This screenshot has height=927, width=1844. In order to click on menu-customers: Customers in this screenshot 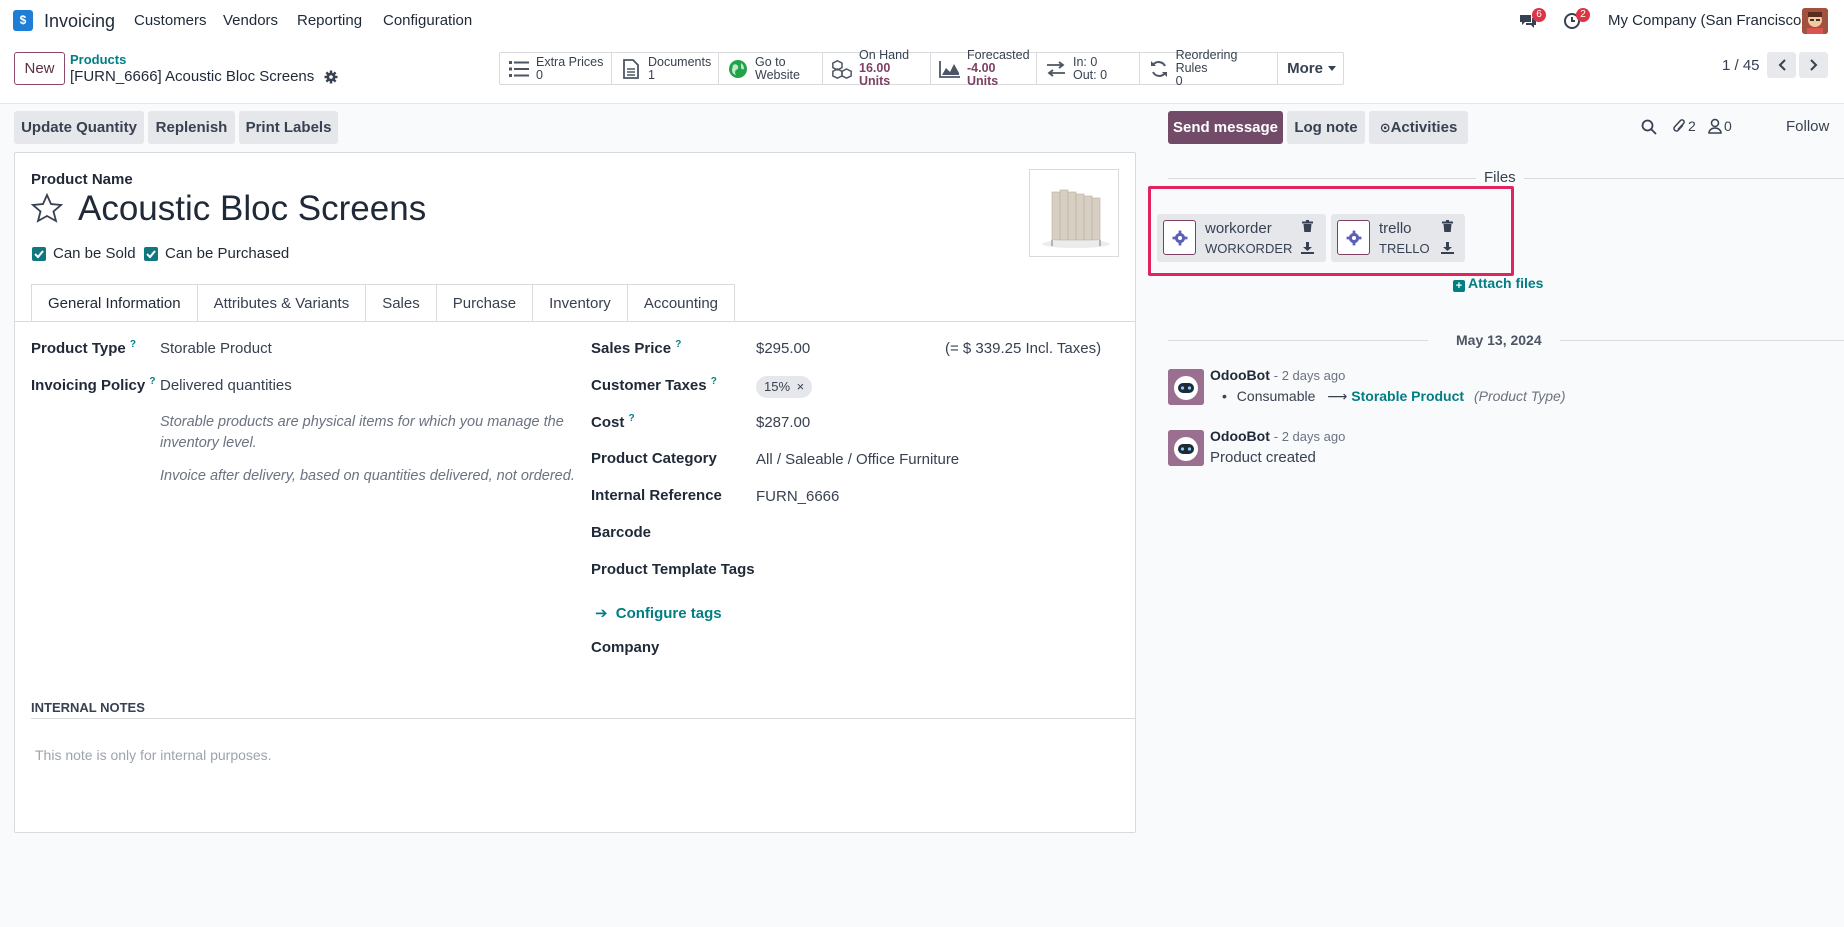, I will do `click(170, 20)`.